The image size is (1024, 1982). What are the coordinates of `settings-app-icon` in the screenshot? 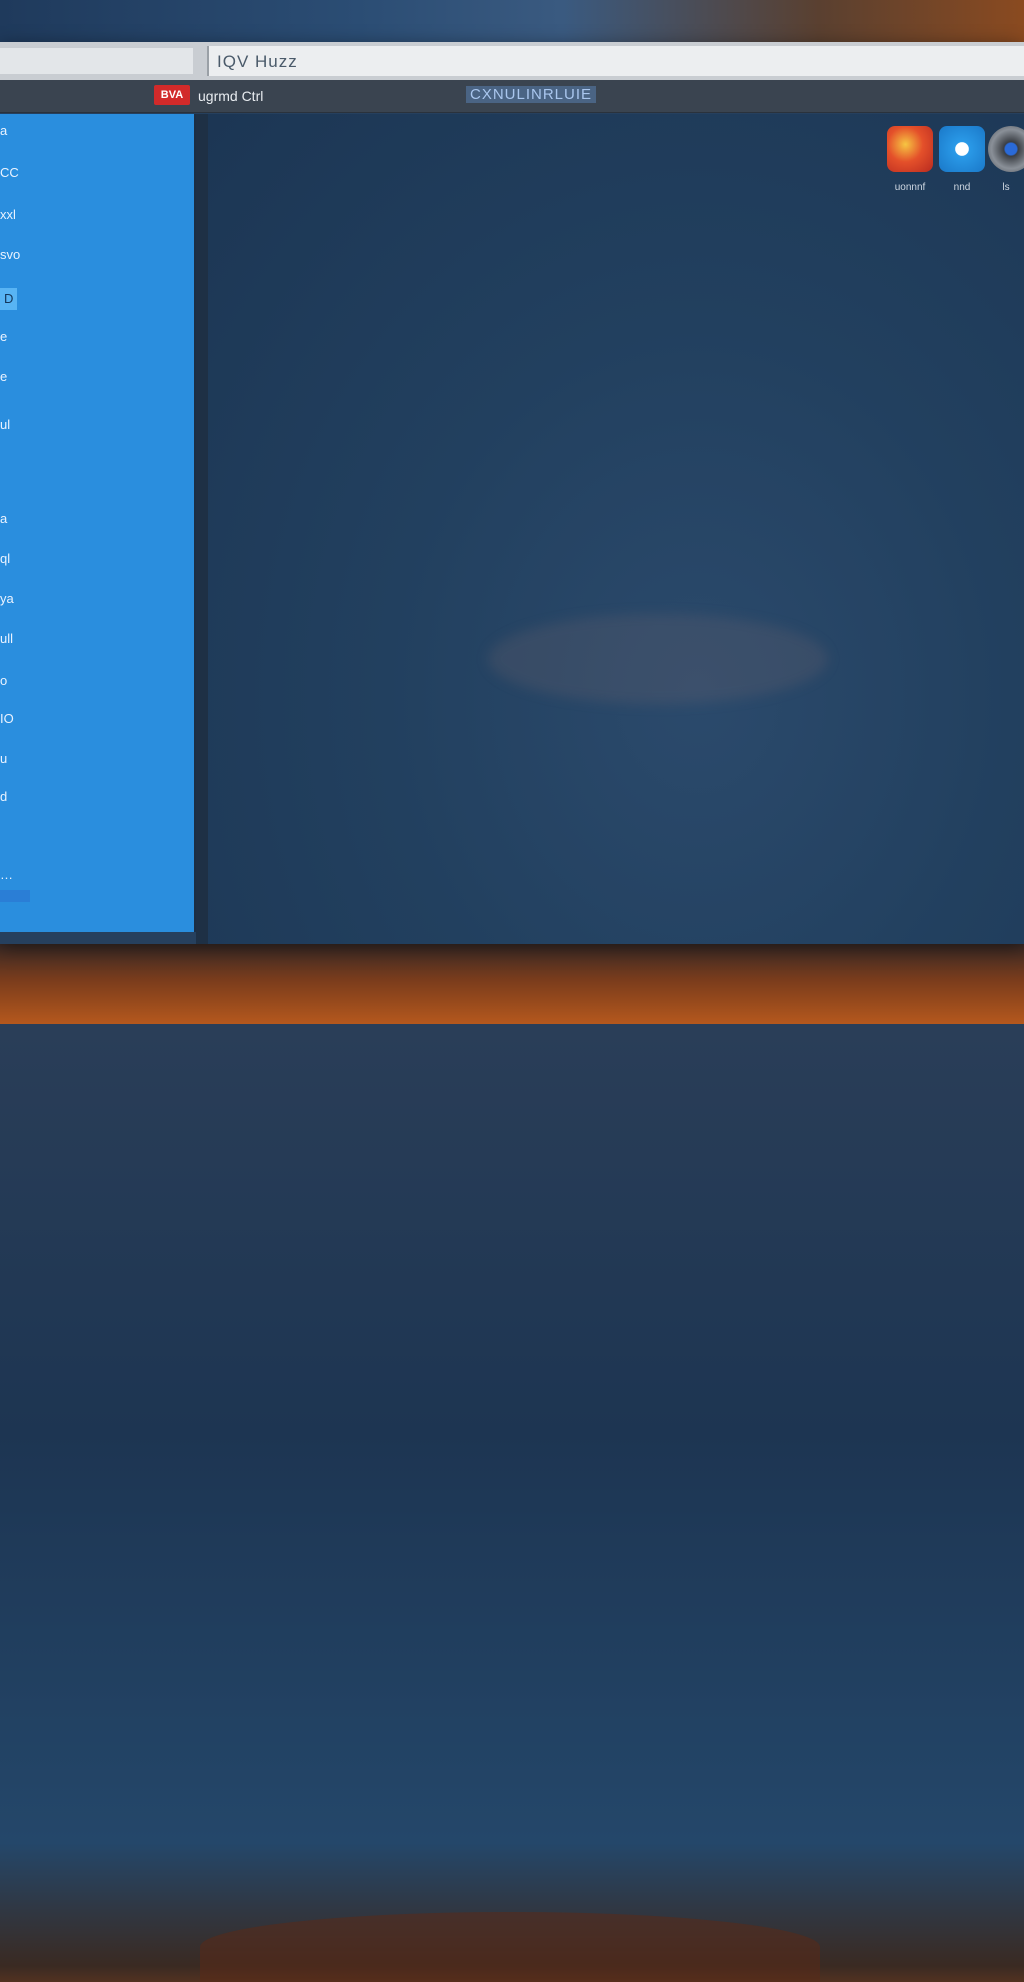 It's located at (1006, 149).